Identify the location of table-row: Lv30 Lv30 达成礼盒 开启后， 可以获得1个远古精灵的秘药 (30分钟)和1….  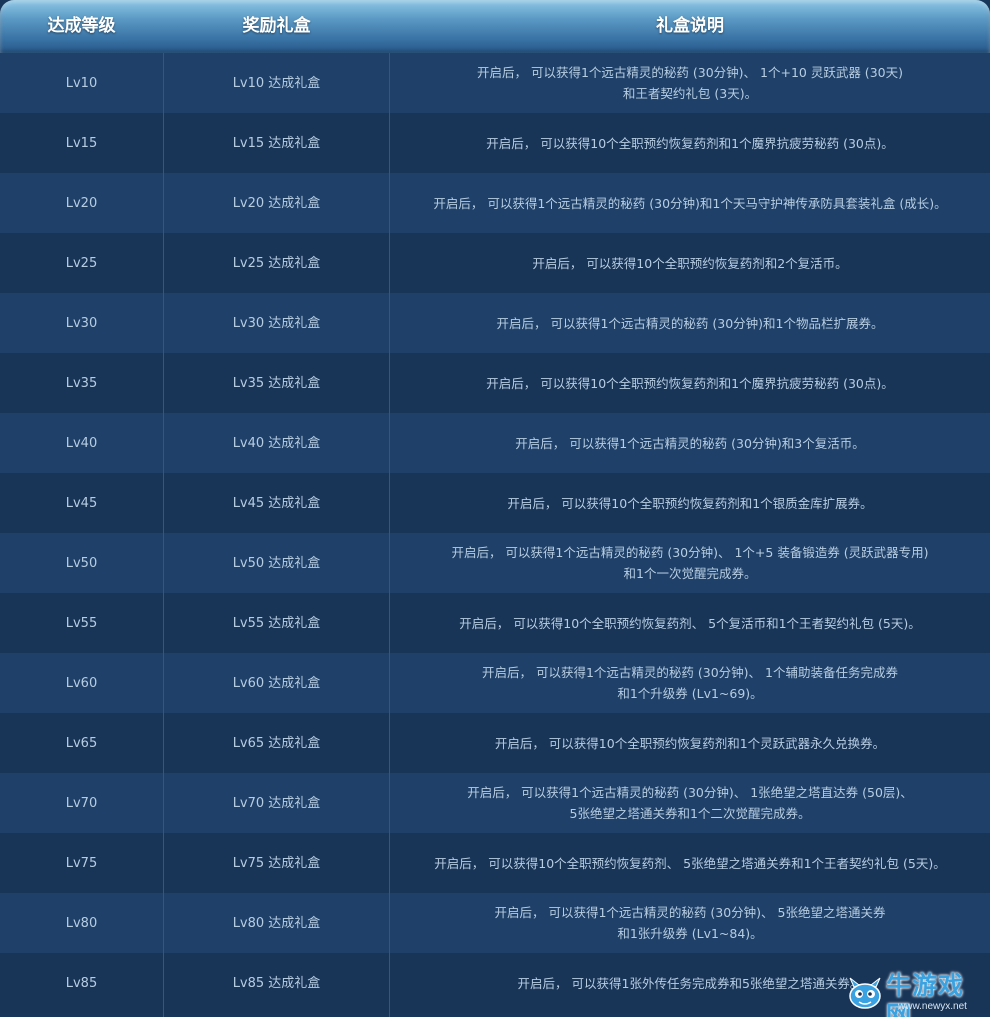
(495, 323).